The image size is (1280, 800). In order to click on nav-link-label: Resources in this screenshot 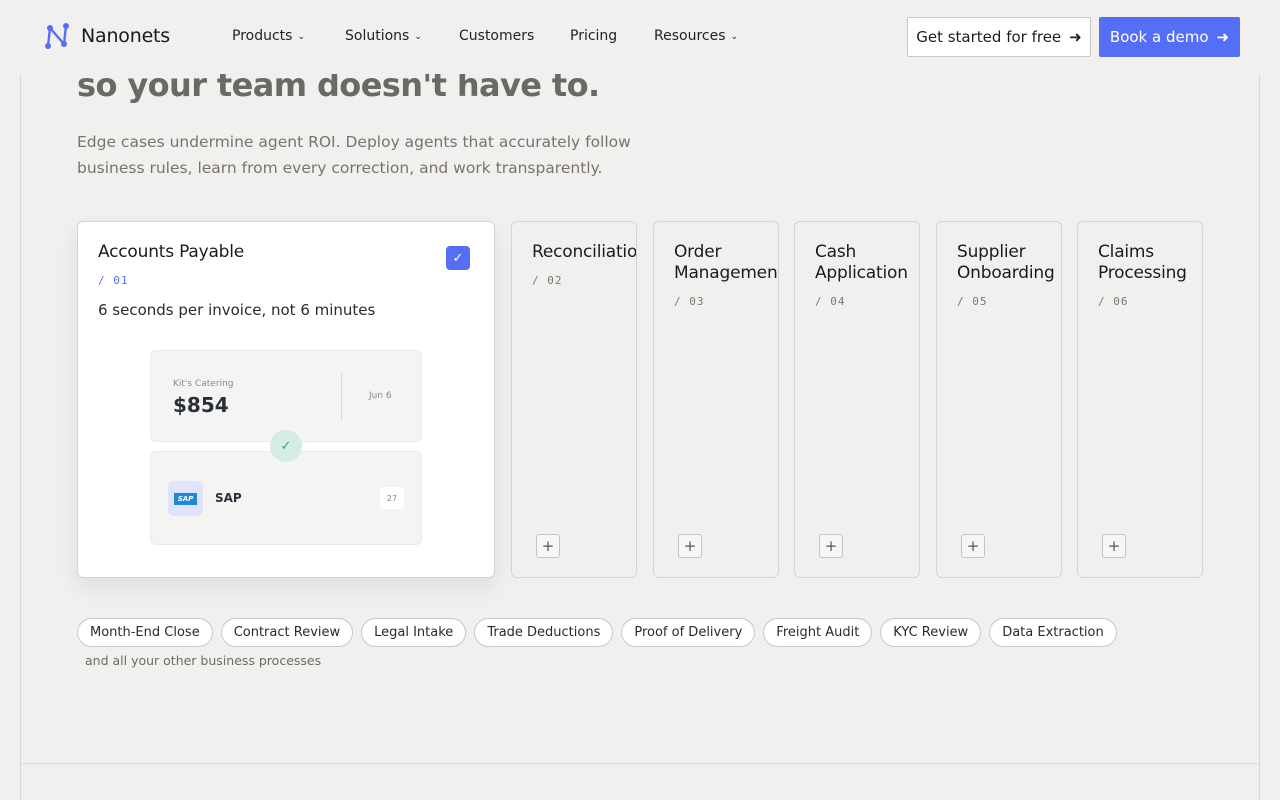, I will do `click(690, 36)`.